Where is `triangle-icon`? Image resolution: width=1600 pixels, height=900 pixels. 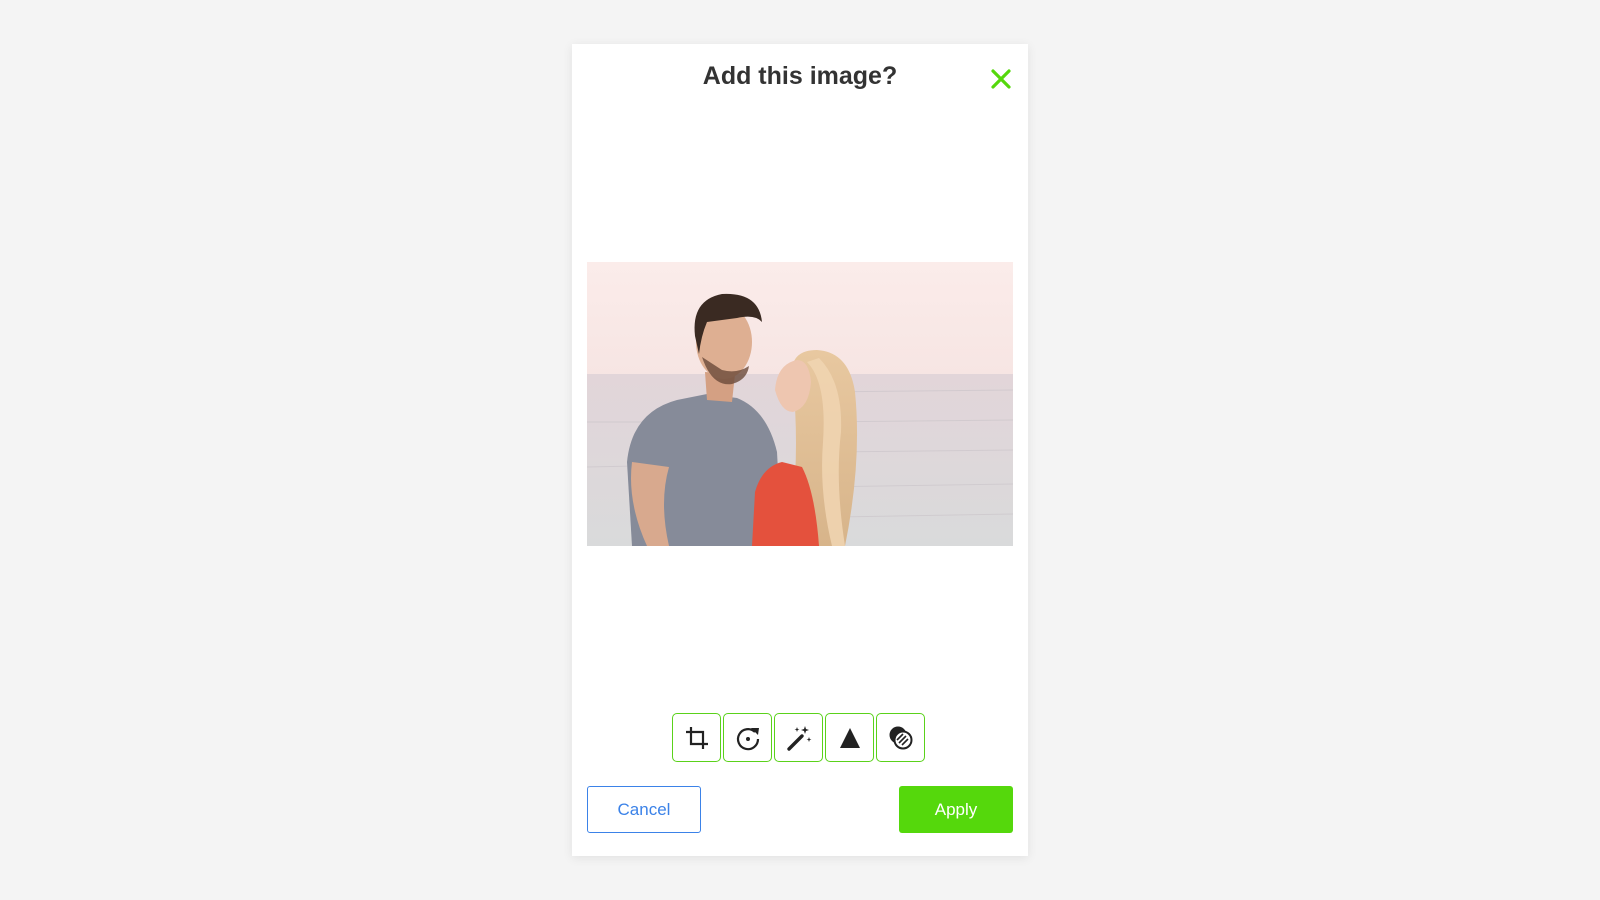 triangle-icon is located at coordinates (849, 737).